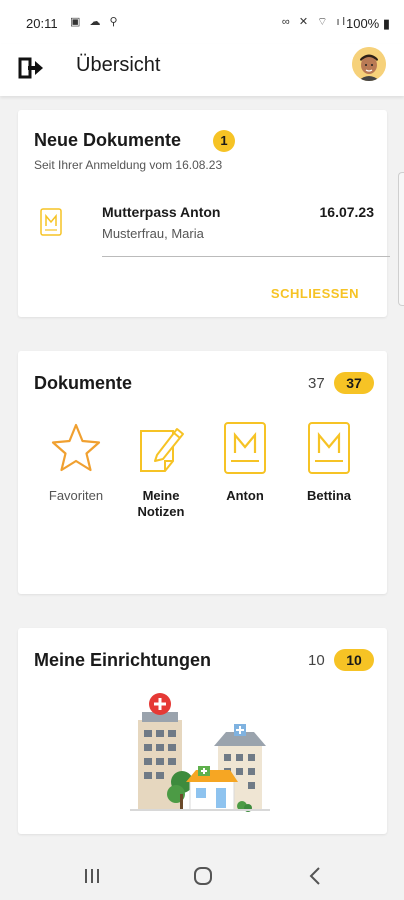 This screenshot has width=404, height=900. Describe the element at coordinates (83, 383) in the screenshot. I see `documents-title: Dokumente` at that location.